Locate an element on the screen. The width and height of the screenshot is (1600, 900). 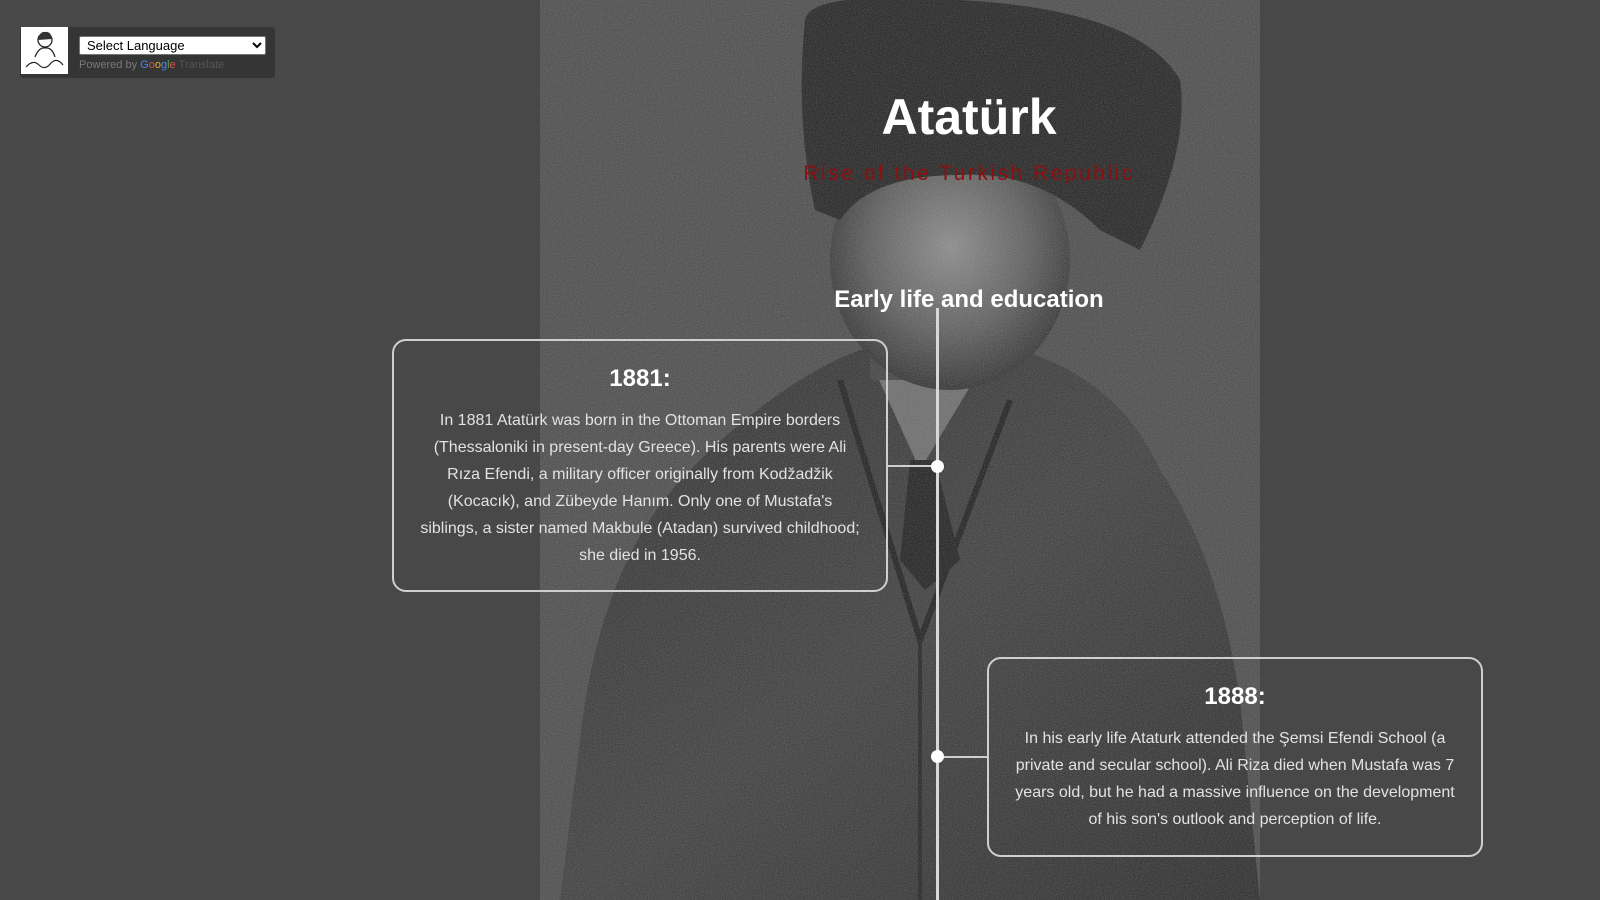
logo-image is located at coordinates (44, 50).